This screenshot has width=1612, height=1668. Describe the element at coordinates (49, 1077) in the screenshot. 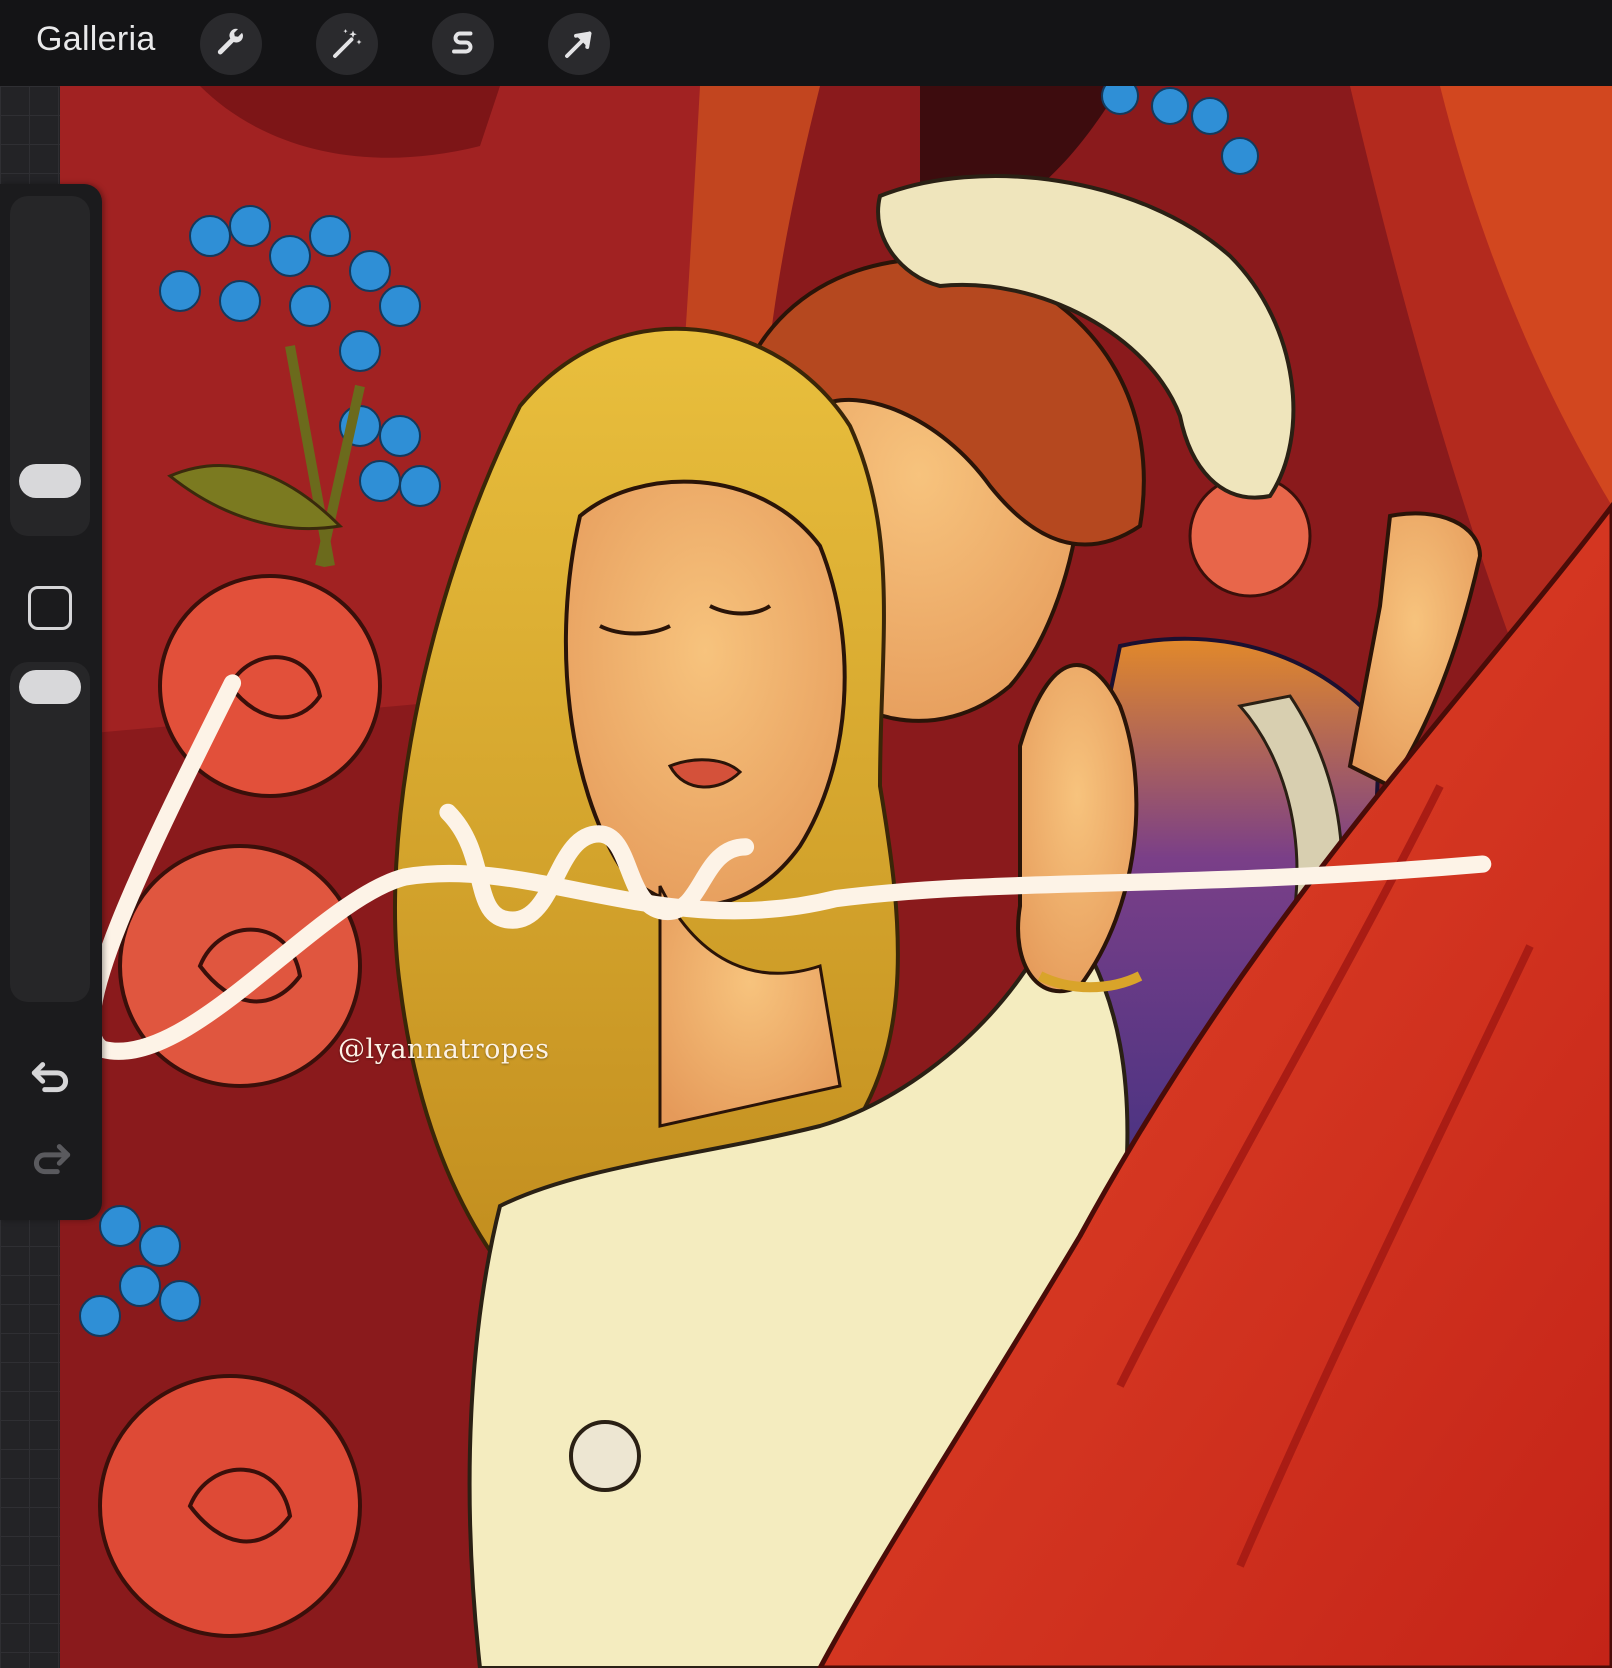

I see `undo-icon` at that location.